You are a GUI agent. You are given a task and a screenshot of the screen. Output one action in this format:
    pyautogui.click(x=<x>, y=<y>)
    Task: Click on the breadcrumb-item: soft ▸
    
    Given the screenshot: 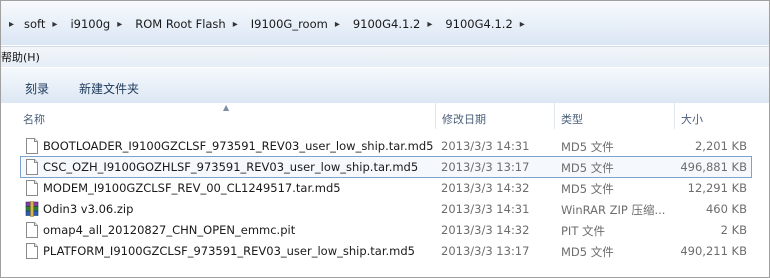 What is the action you would take?
    pyautogui.click(x=41, y=24)
    